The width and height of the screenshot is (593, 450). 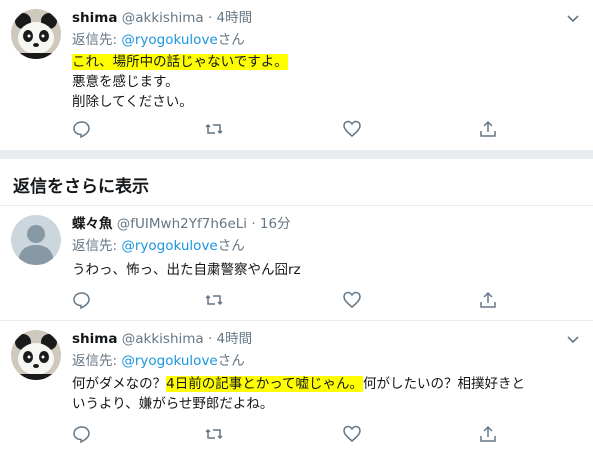 What do you see at coordinates (204, 224) in the screenshot?
I see `handle-time: @fUIMwh2Yf7h6eLi · 16分` at bounding box center [204, 224].